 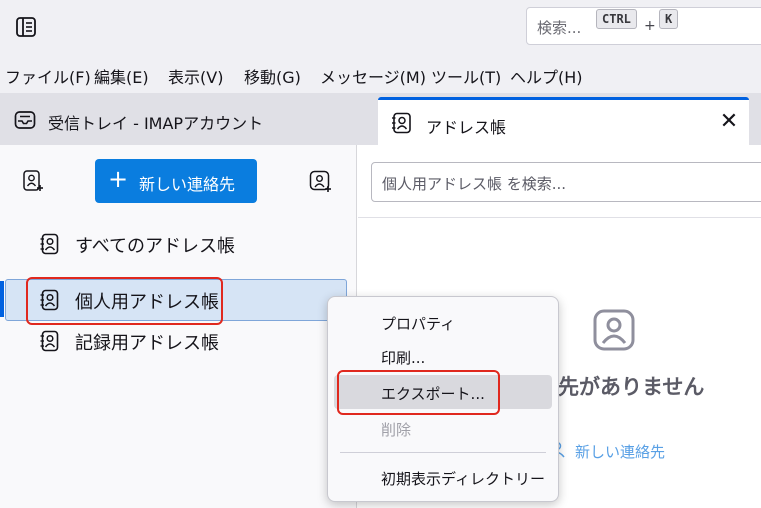 I want to click on shortcut-plus: +, so click(x=650, y=26).